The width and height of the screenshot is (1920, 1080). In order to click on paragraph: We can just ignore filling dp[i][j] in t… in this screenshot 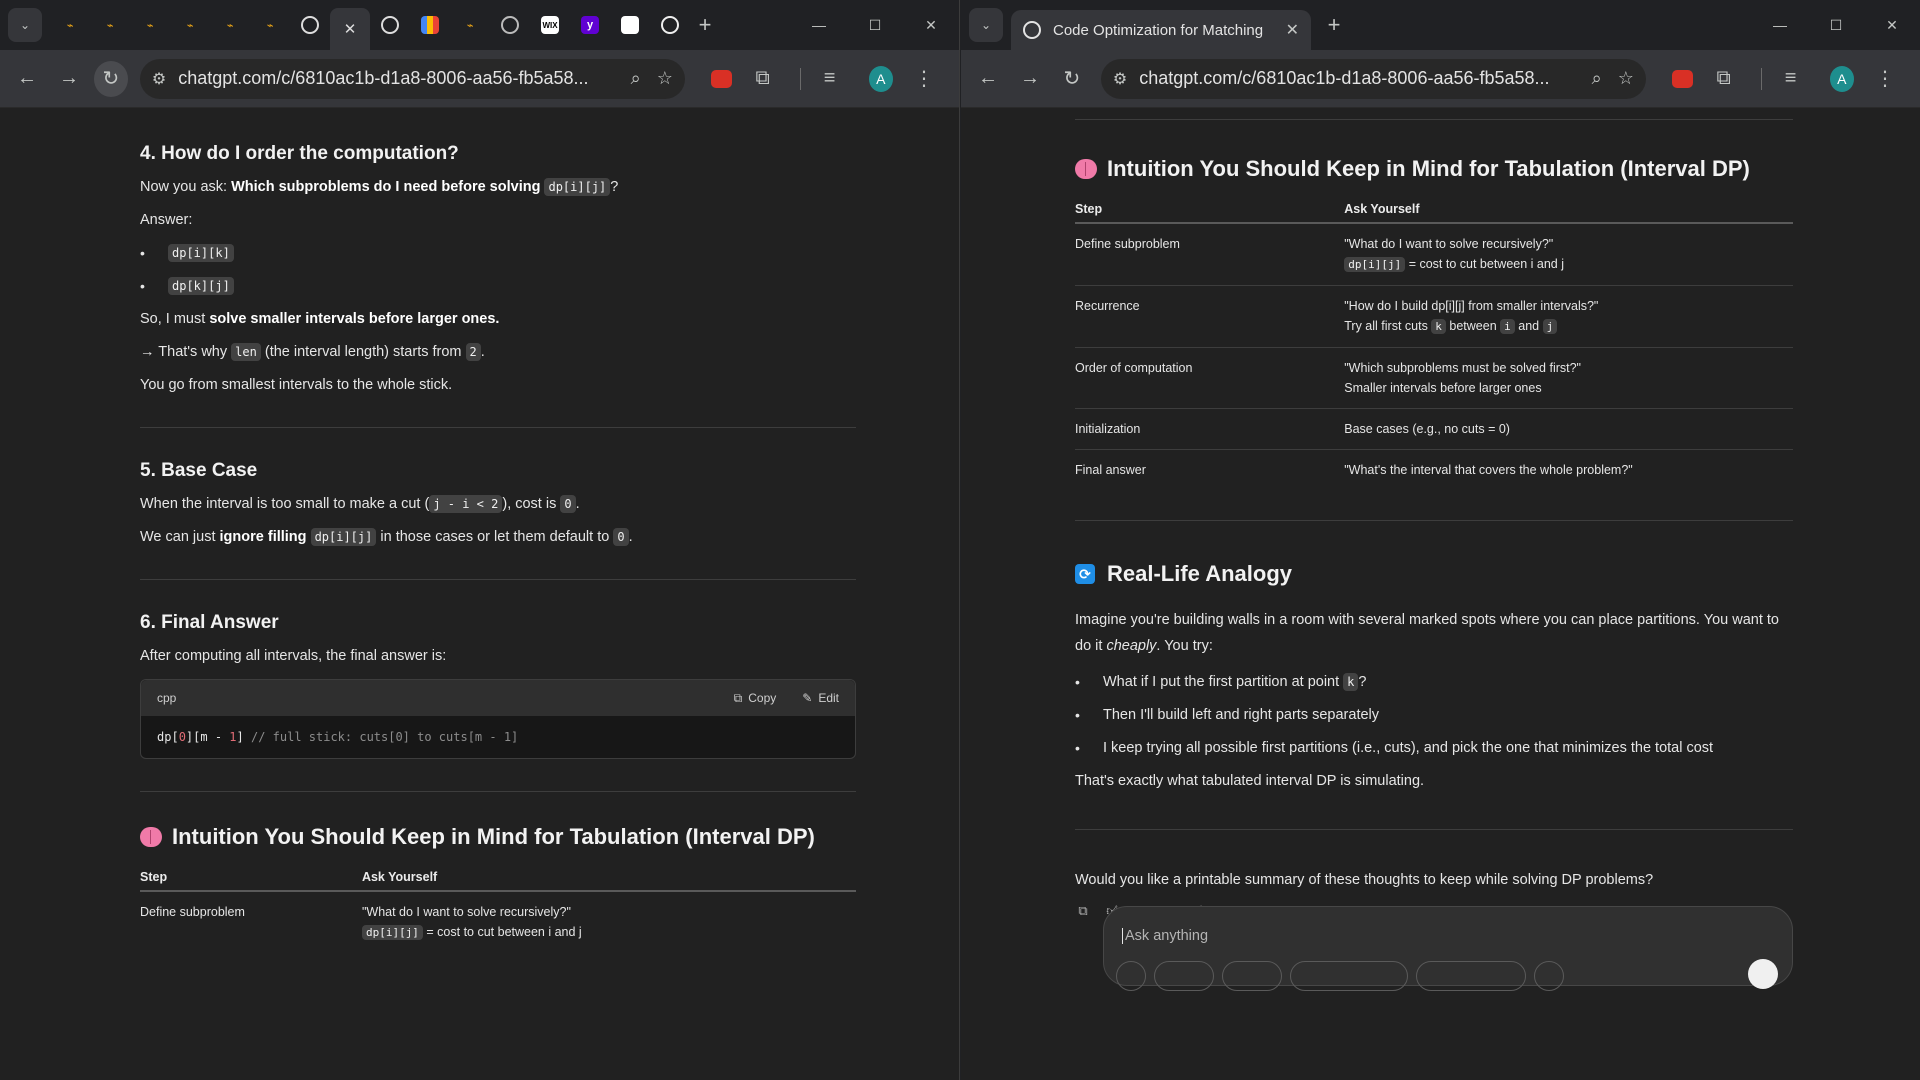, I will do `click(386, 537)`.